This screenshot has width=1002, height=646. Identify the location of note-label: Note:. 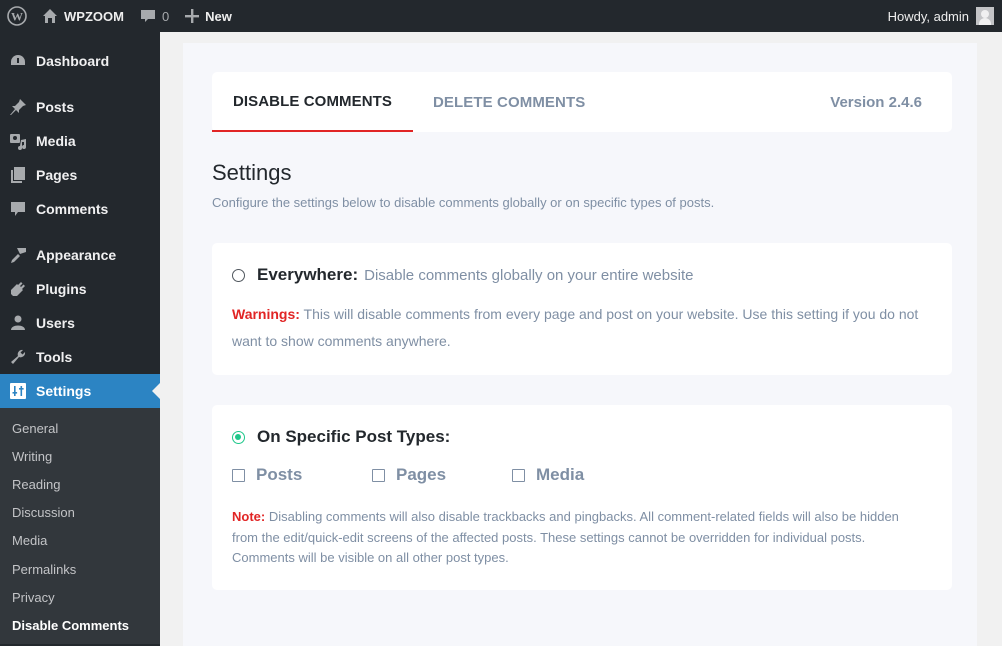
(249, 516).